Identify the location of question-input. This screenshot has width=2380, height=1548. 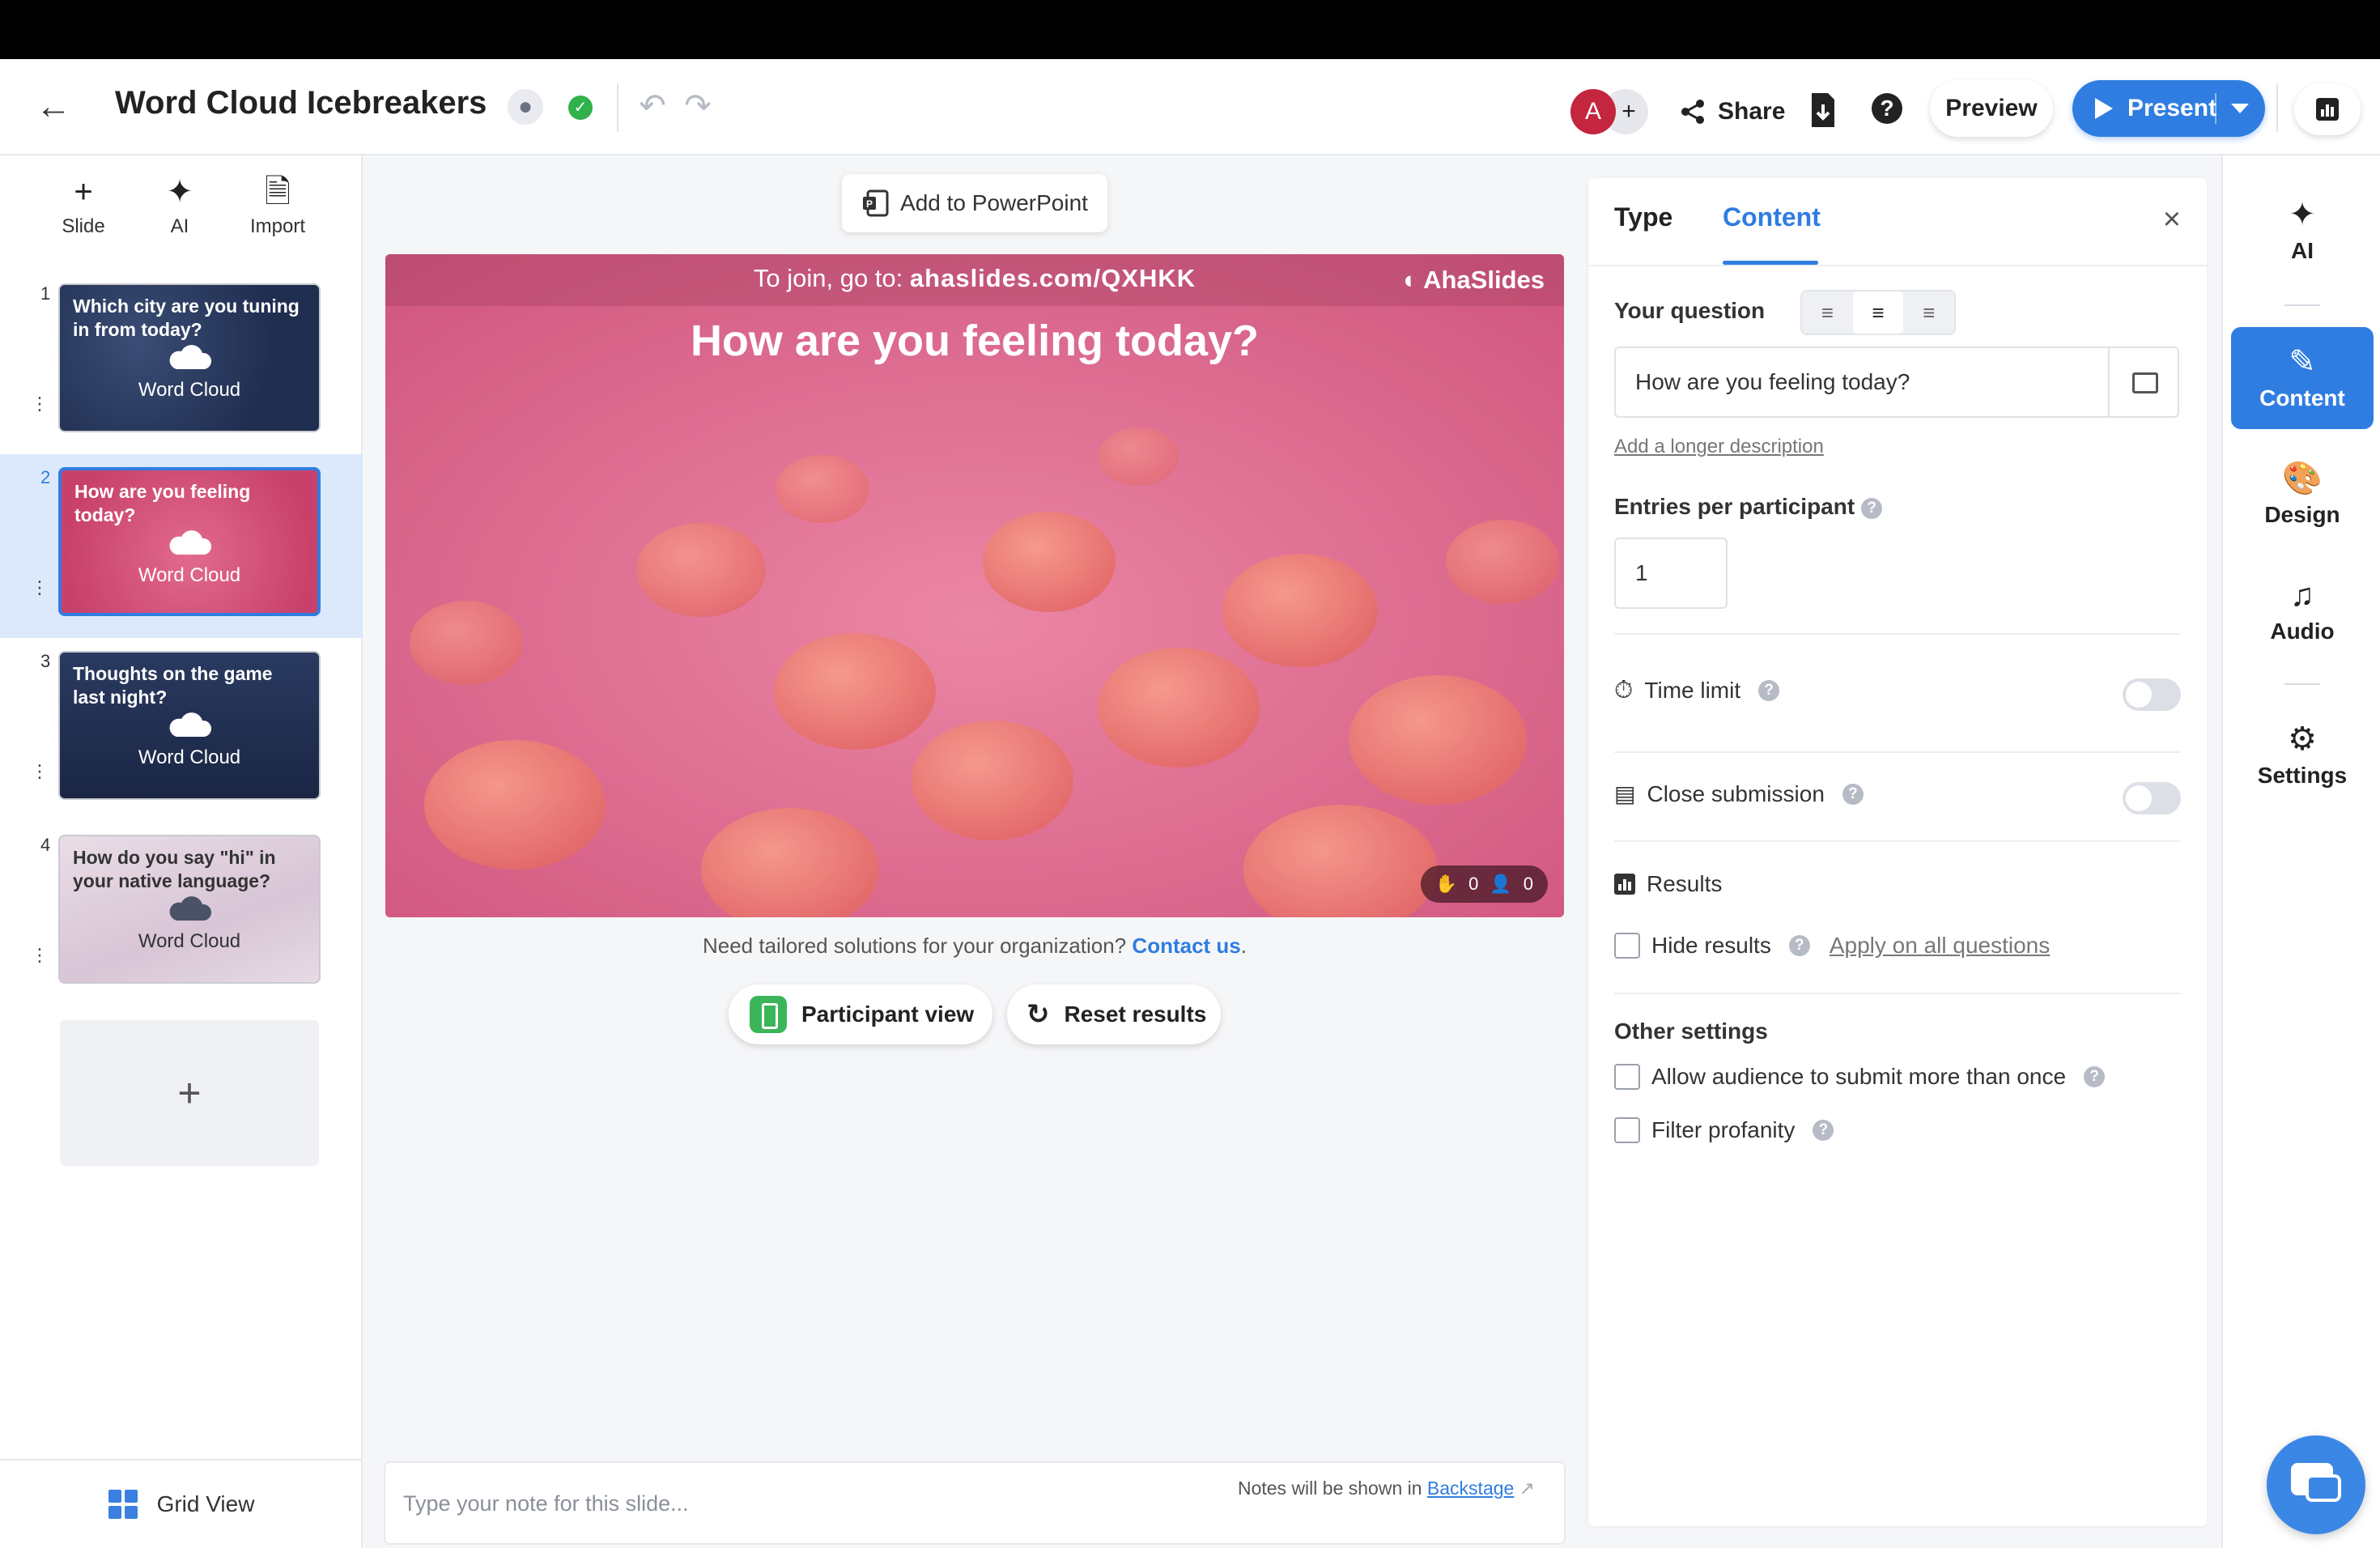
(1862, 382).